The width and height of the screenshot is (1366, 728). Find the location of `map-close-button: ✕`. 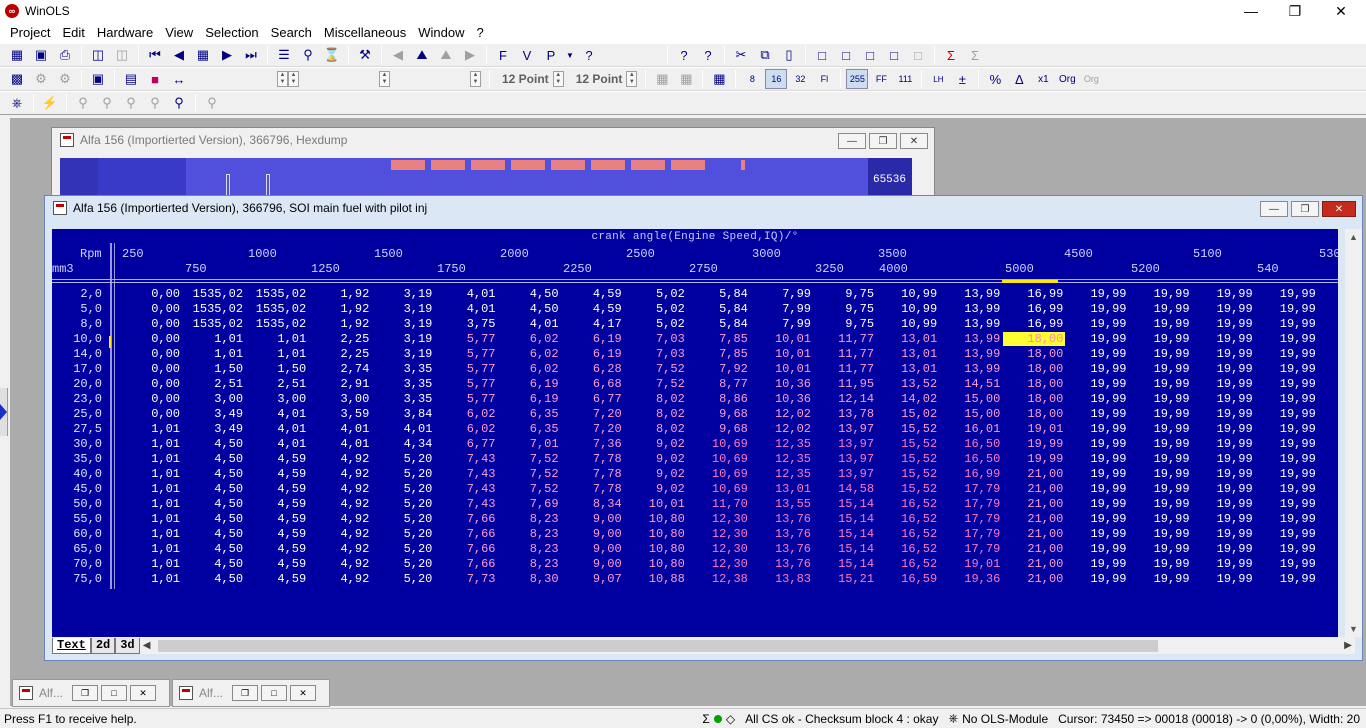

map-close-button: ✕ is located at coordinates (1339, 209).